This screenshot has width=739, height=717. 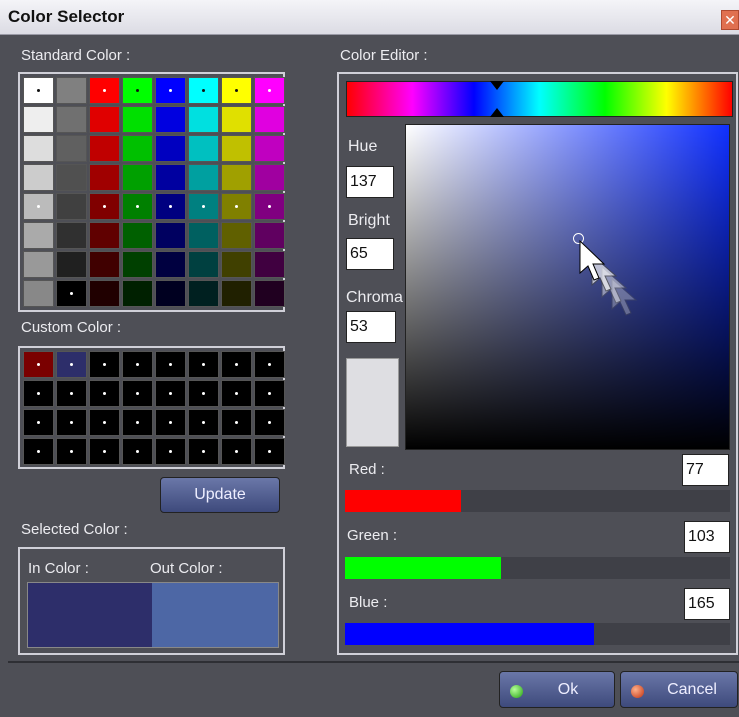 I want to click on bright-input, so click(x=370, y=254).